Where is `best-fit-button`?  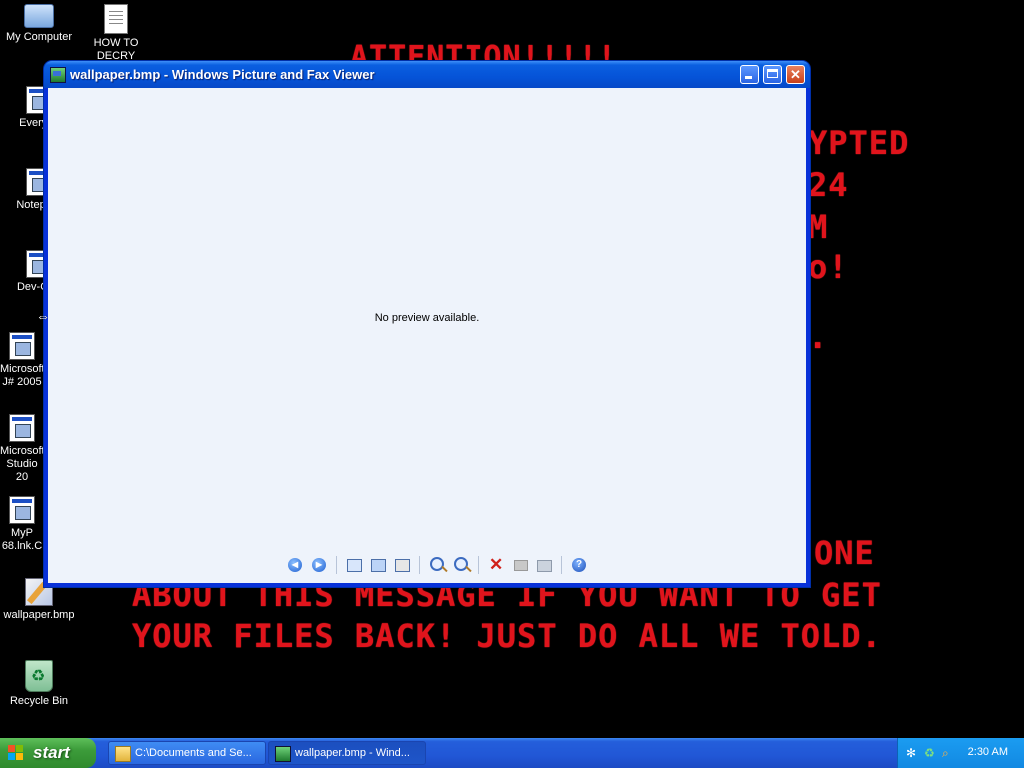
best-fit-button is located at coordinates (354, 565).